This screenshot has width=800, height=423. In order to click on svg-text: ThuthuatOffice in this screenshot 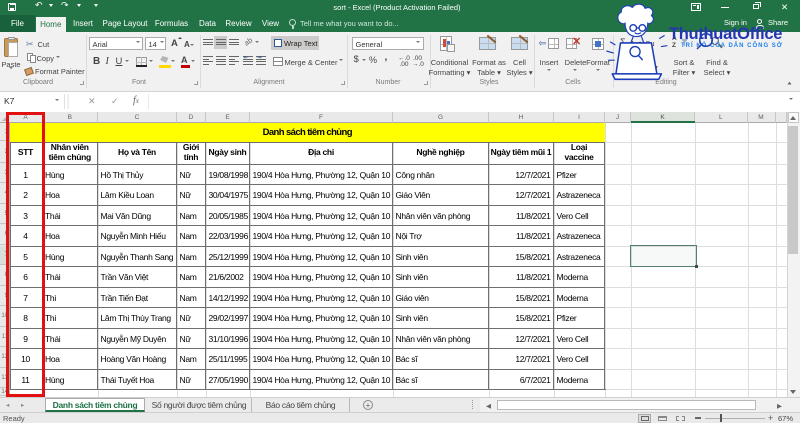, I will do `click(725, 34)`.